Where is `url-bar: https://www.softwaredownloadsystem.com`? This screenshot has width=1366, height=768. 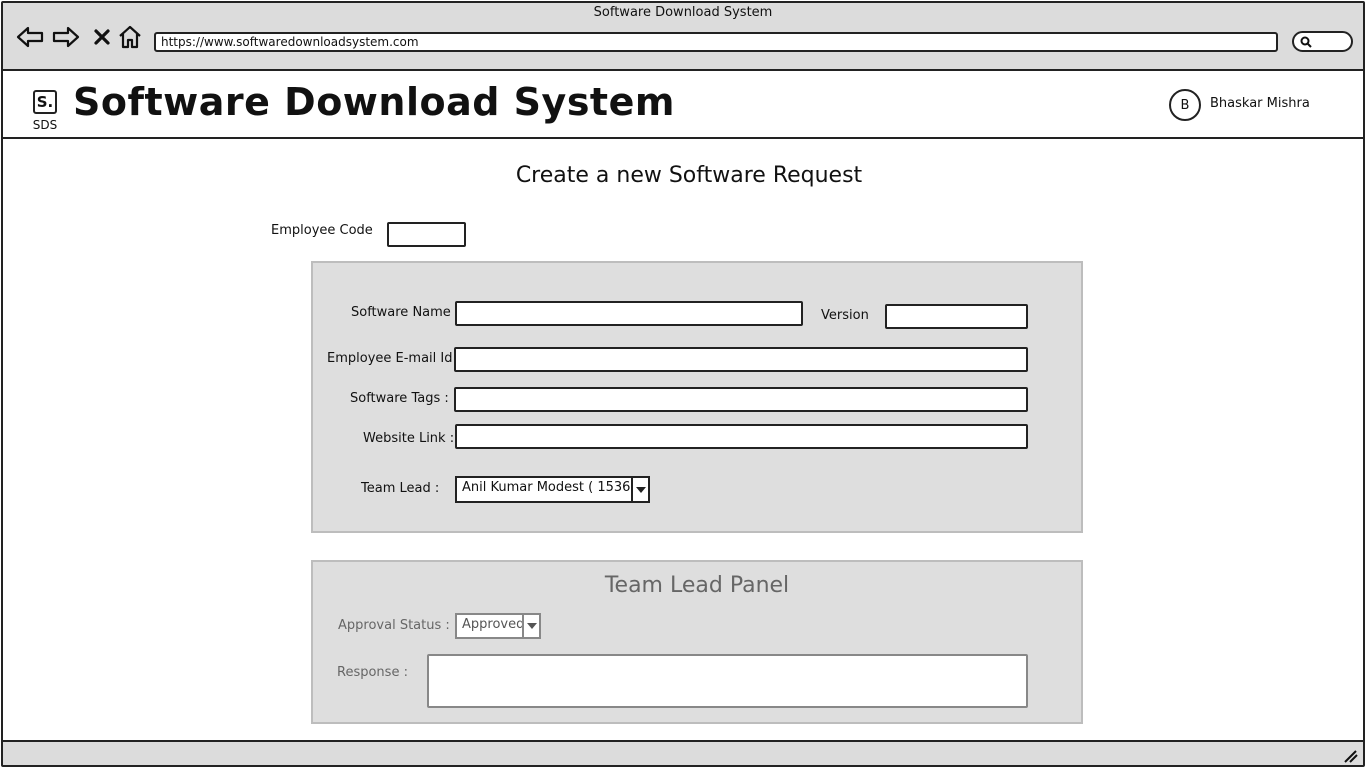 url-bar: https://www.softwaredownloadsystem.com is located at coordinates (716, 42).